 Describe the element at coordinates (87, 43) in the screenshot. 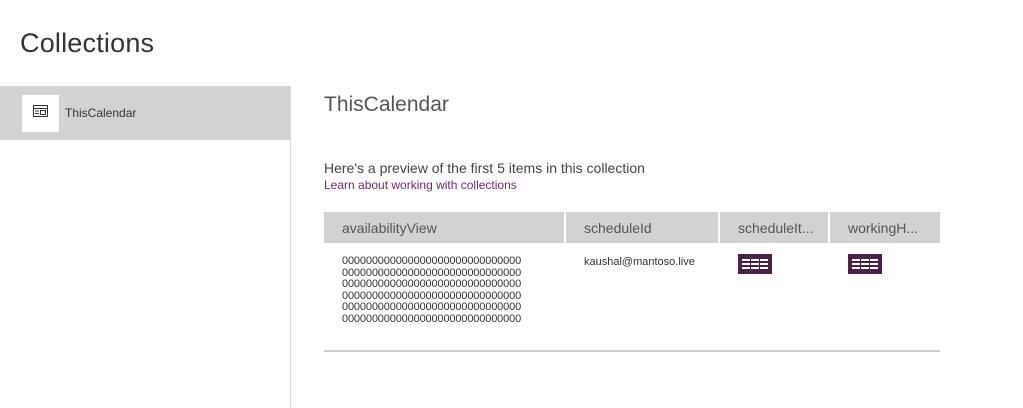

I see `page-title: Collections` at that location.